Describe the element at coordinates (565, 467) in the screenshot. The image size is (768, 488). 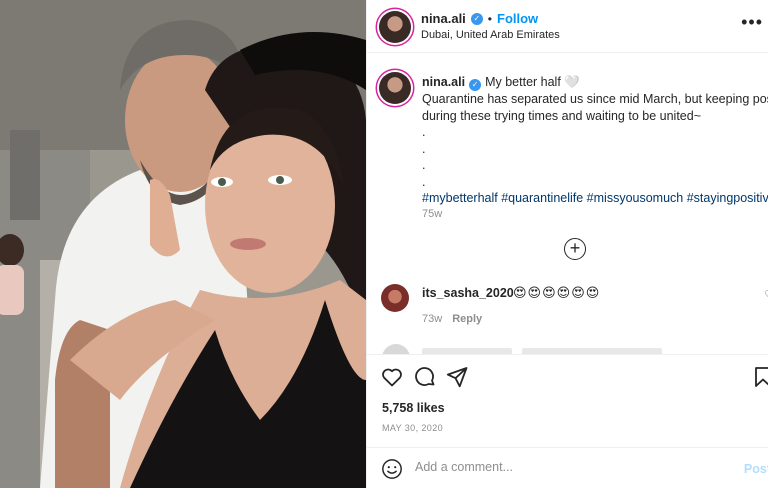
I see `add-comment-input` at that location.